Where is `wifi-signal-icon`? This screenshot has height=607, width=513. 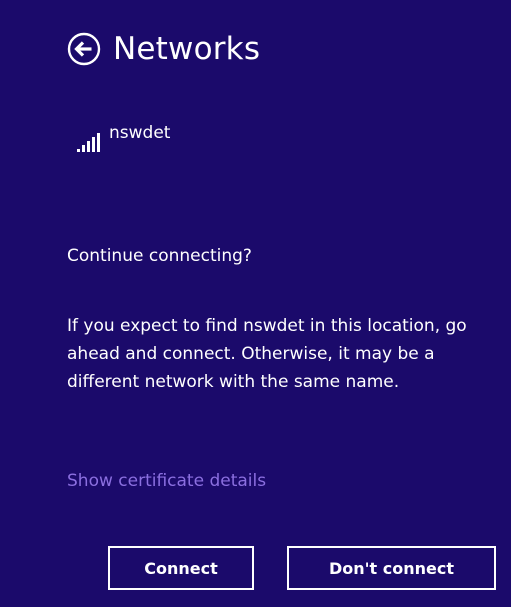 wifi-signal-icon is located at coordinates (89, 137).